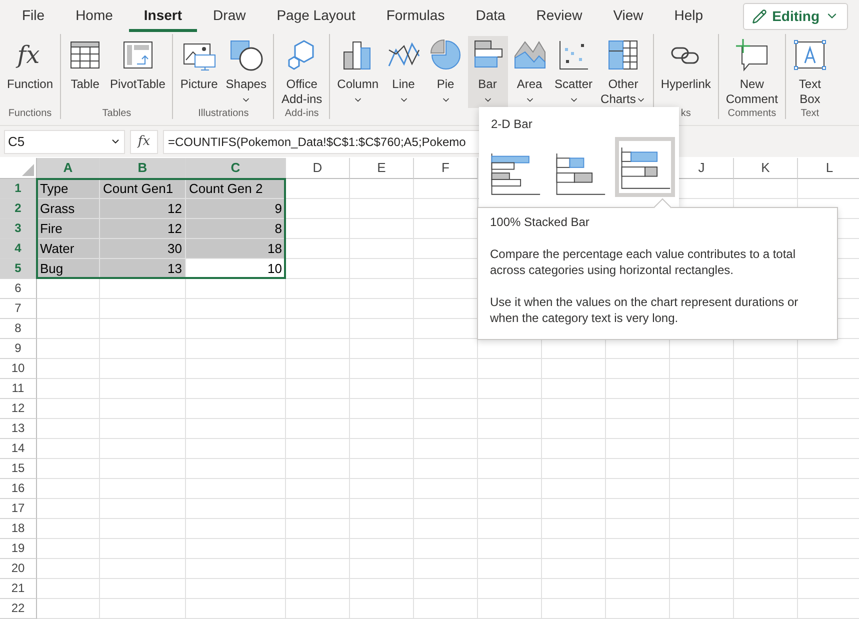 The height and width of the screenshot is (619, 859). What do you see at coordinates (18, 309) in the screenshot?
I see `row-header: 7` at bounding box center [18, 309].